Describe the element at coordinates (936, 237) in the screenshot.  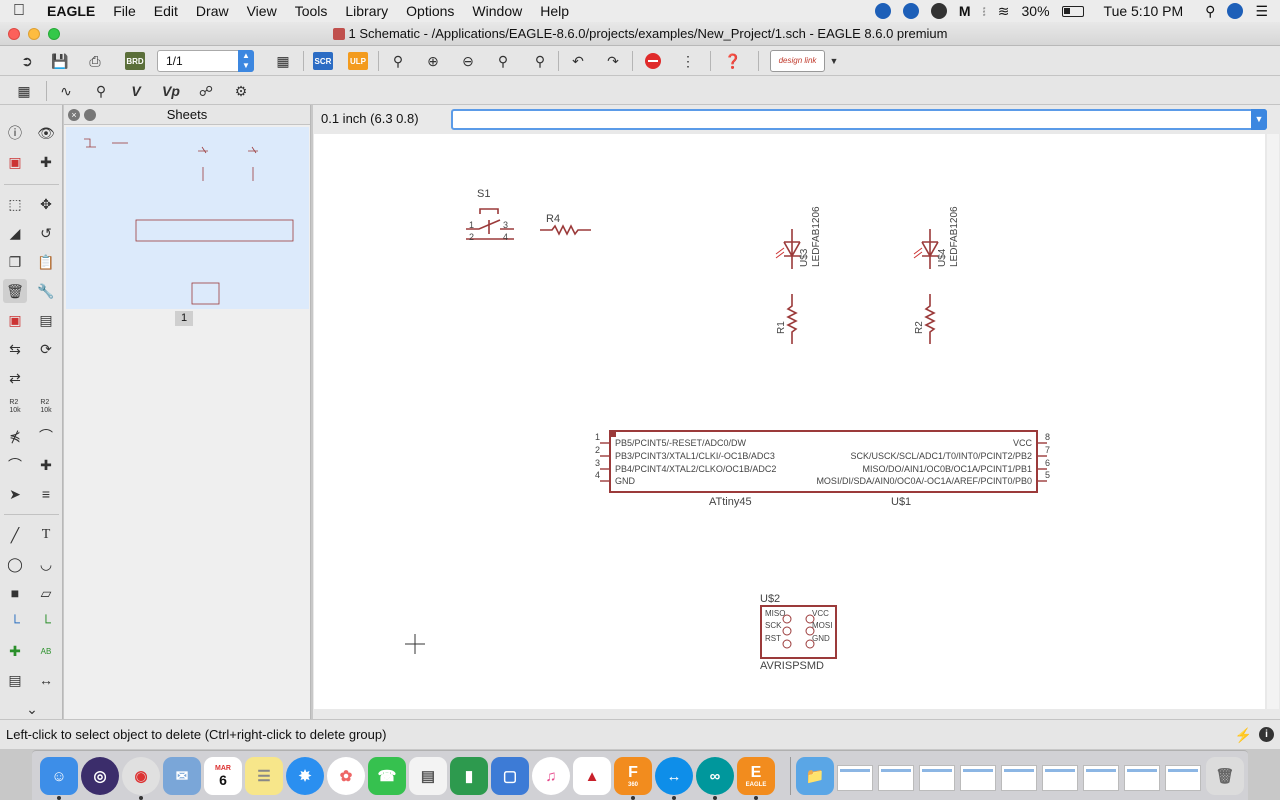
I see `part-u4: U$4 LEDFAB1206` at that location.